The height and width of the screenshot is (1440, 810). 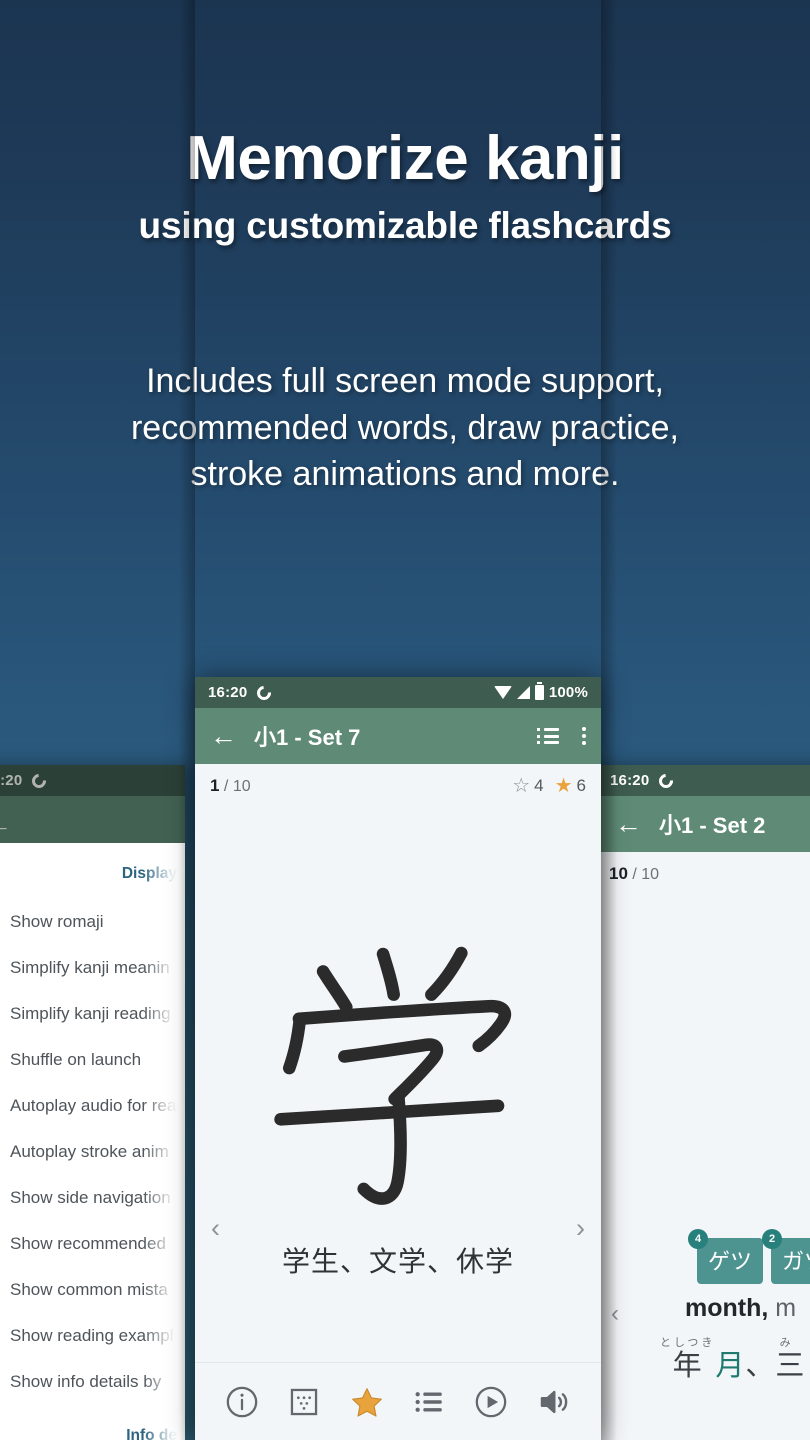 I want to click on example-punct: 、, so click(x=760, y=1365).